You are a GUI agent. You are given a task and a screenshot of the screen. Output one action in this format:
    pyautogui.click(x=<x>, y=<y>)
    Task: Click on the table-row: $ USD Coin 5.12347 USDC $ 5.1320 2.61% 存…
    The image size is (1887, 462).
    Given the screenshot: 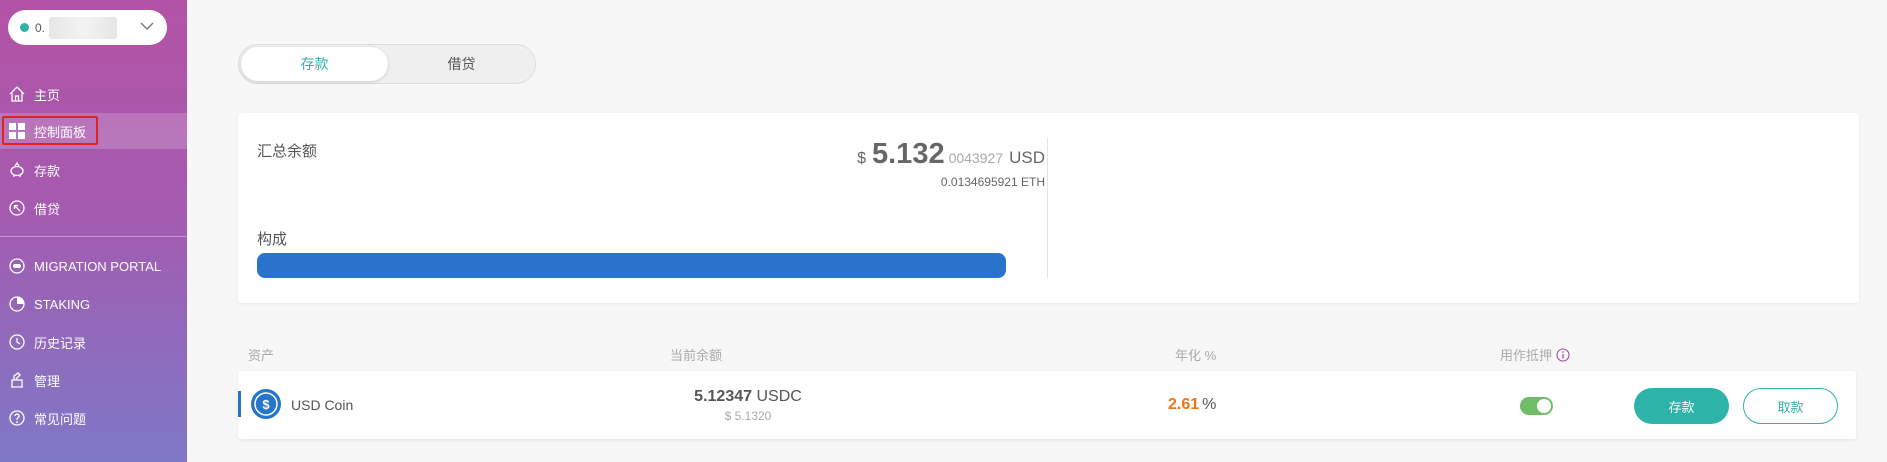 What is the action you would take?
    pyautogui.click(x=1047, y=405)
    